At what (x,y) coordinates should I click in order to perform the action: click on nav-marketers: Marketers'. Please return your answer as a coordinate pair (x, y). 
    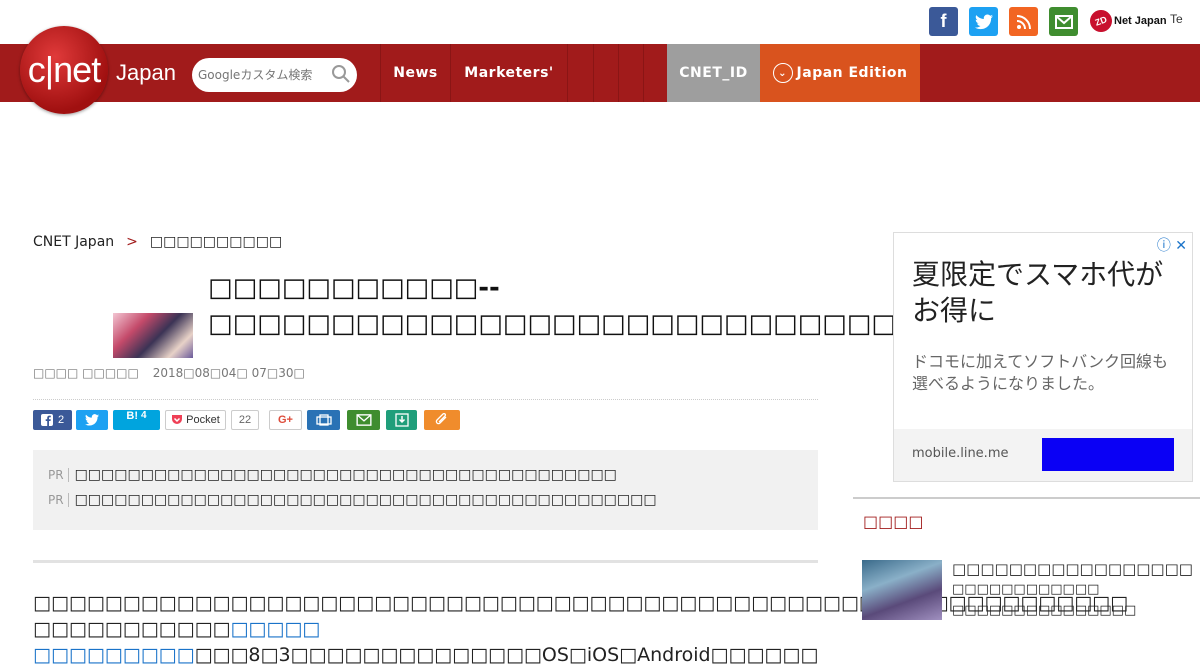
    Looking at the image, I should click on (508, 73).